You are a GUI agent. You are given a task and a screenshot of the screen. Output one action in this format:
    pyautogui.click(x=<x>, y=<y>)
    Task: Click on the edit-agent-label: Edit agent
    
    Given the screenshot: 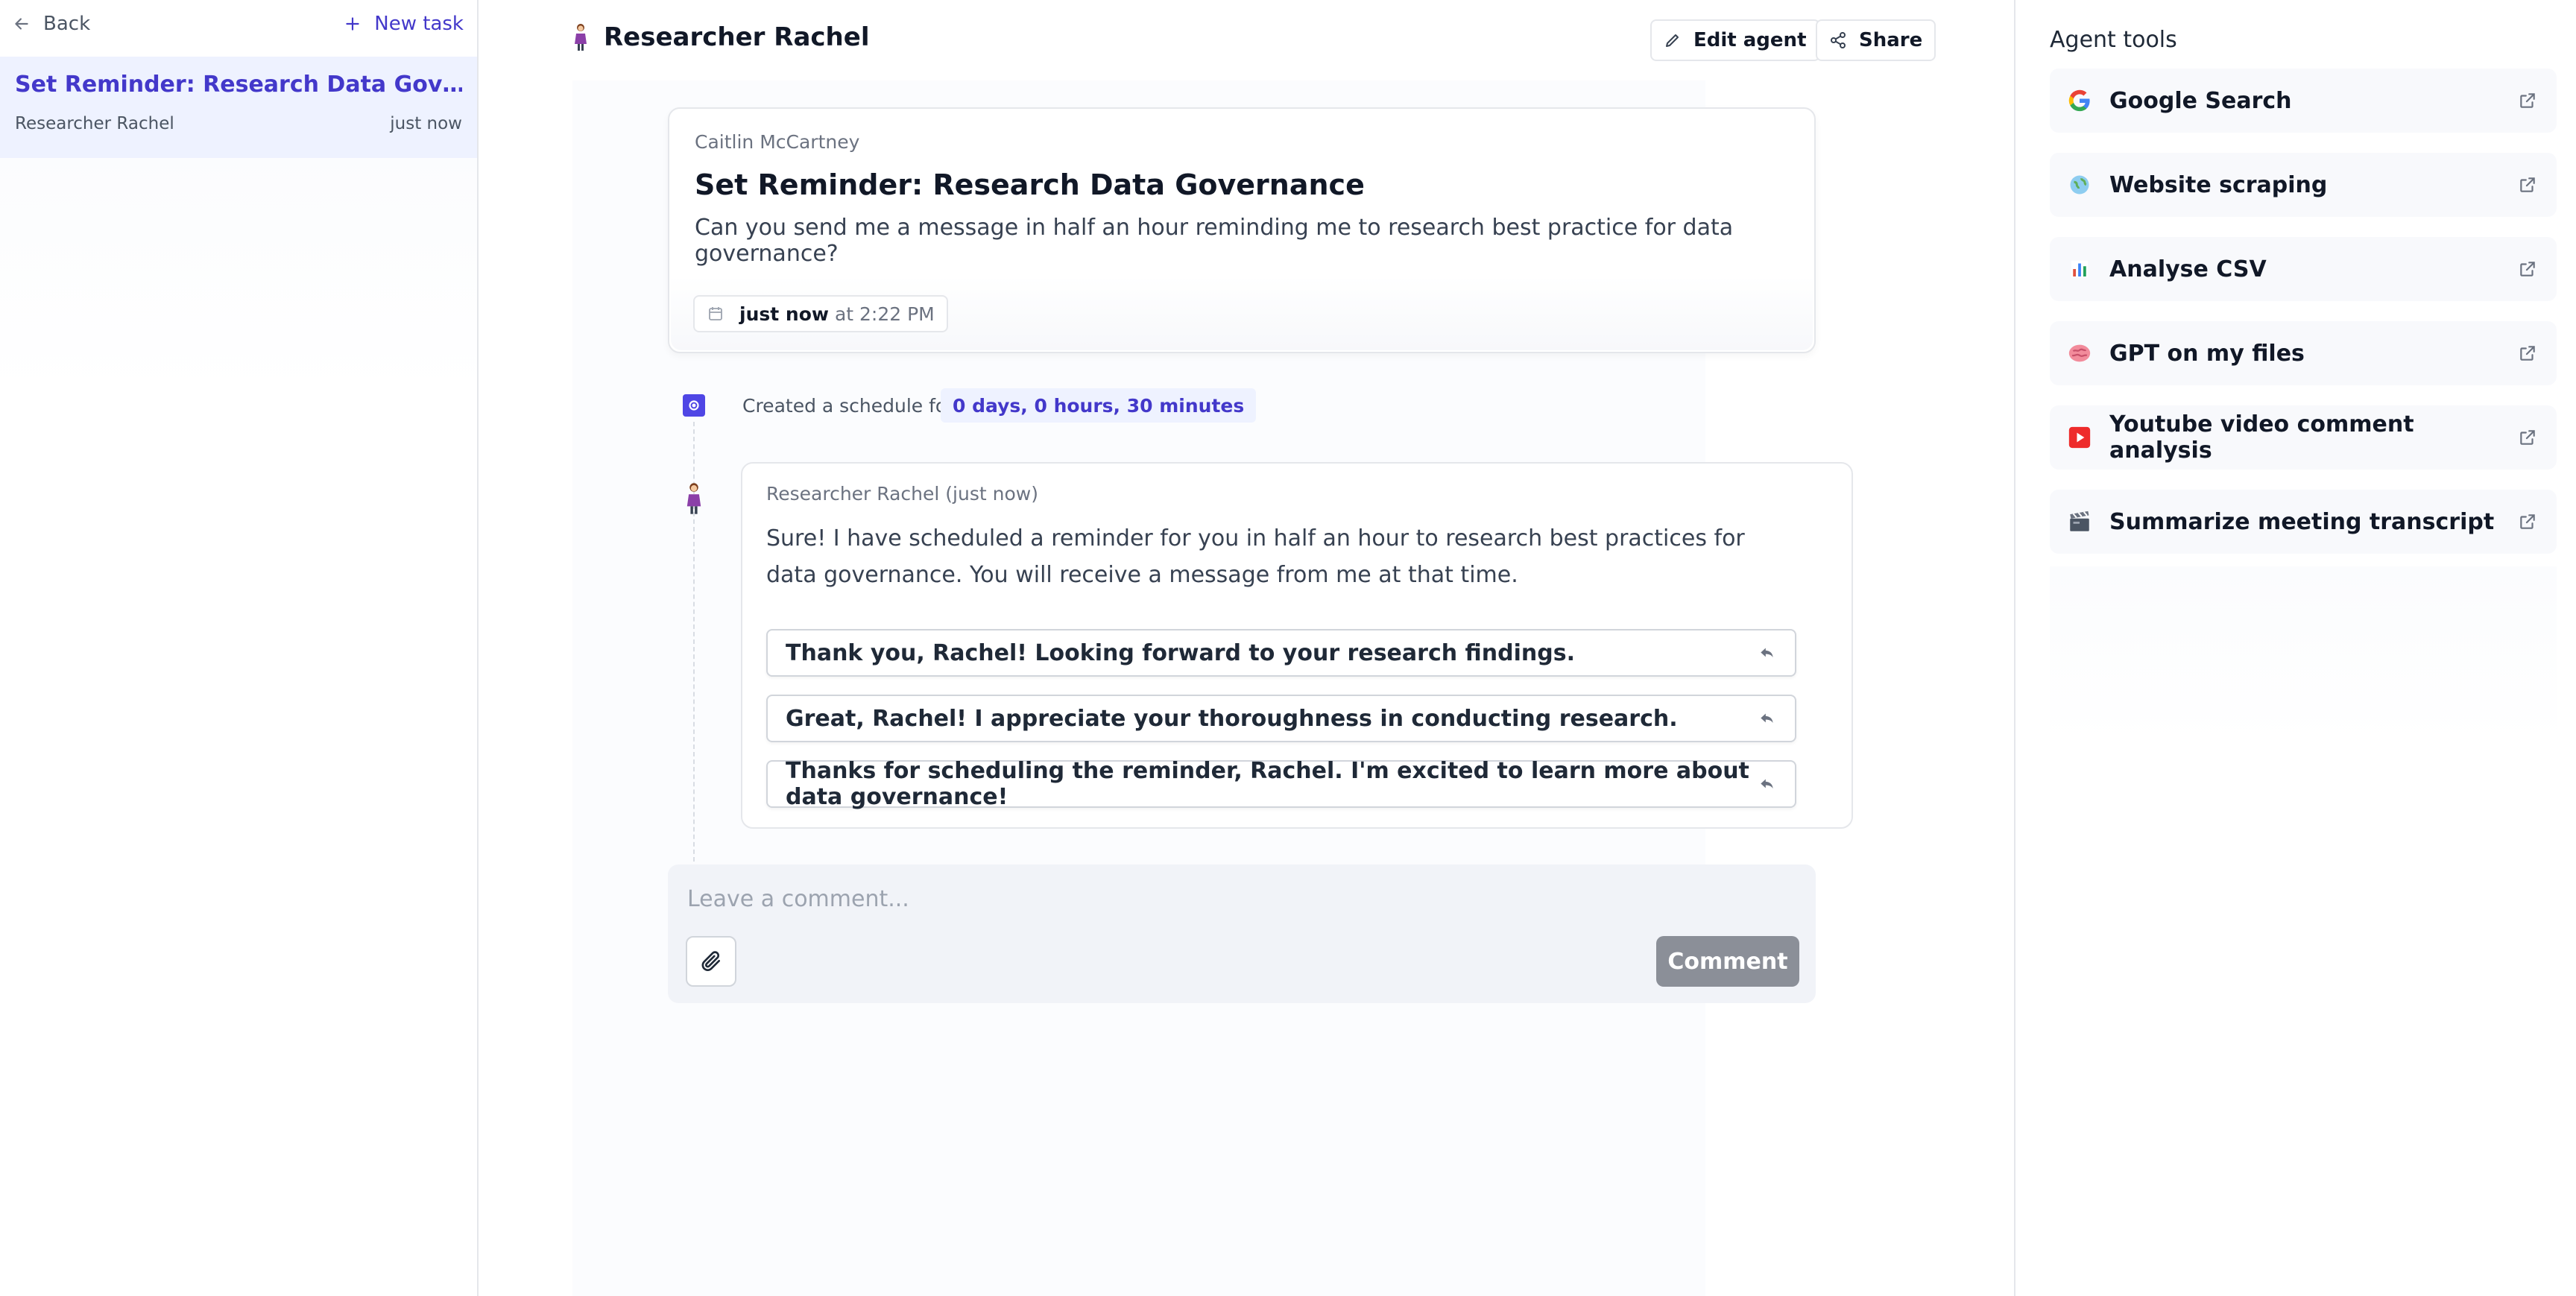 What is the action you would take?
    pyautogui.click(x=1750, y=40)
    